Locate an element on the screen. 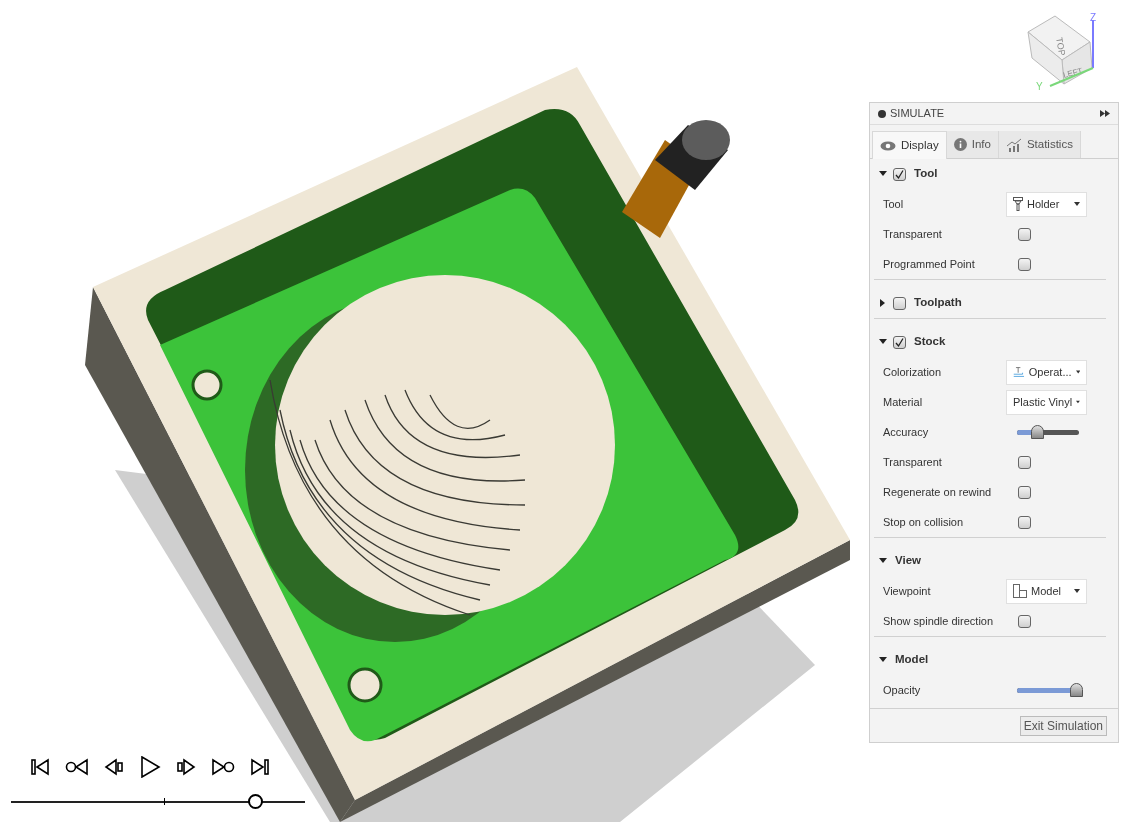 This screenshot has width=1121, height=822. operation-icon is located at coordinates (1019, 372).